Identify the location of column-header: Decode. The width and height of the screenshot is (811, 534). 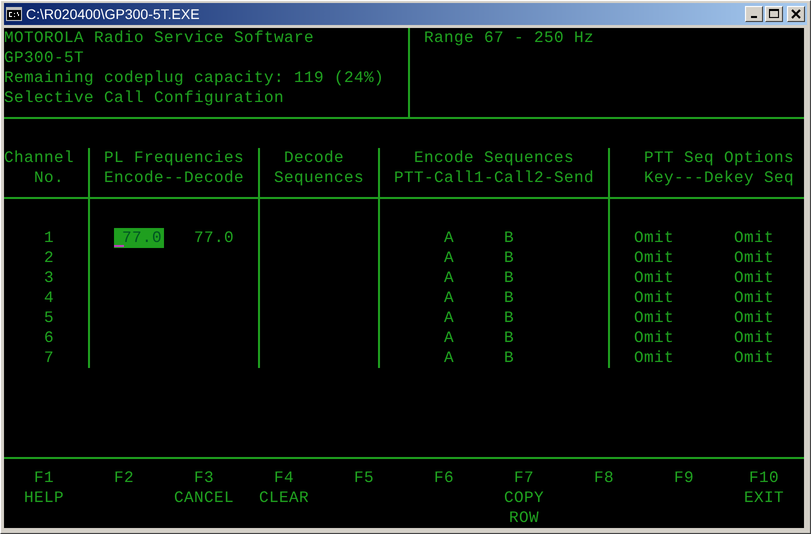
(315, 158).